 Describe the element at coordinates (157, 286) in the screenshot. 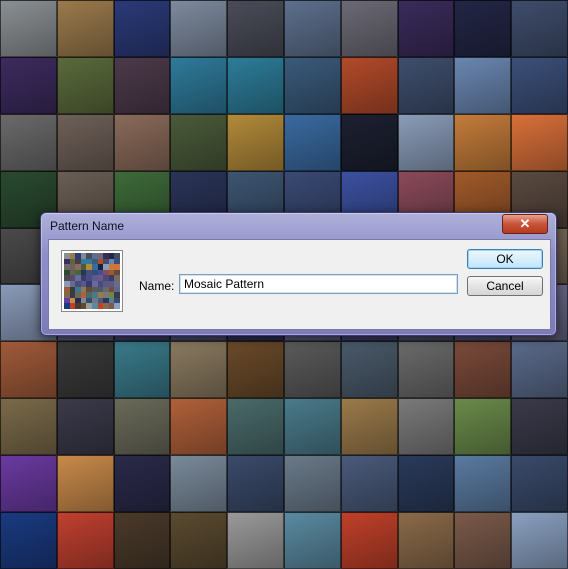

I see `name-label: Name:` at that location.